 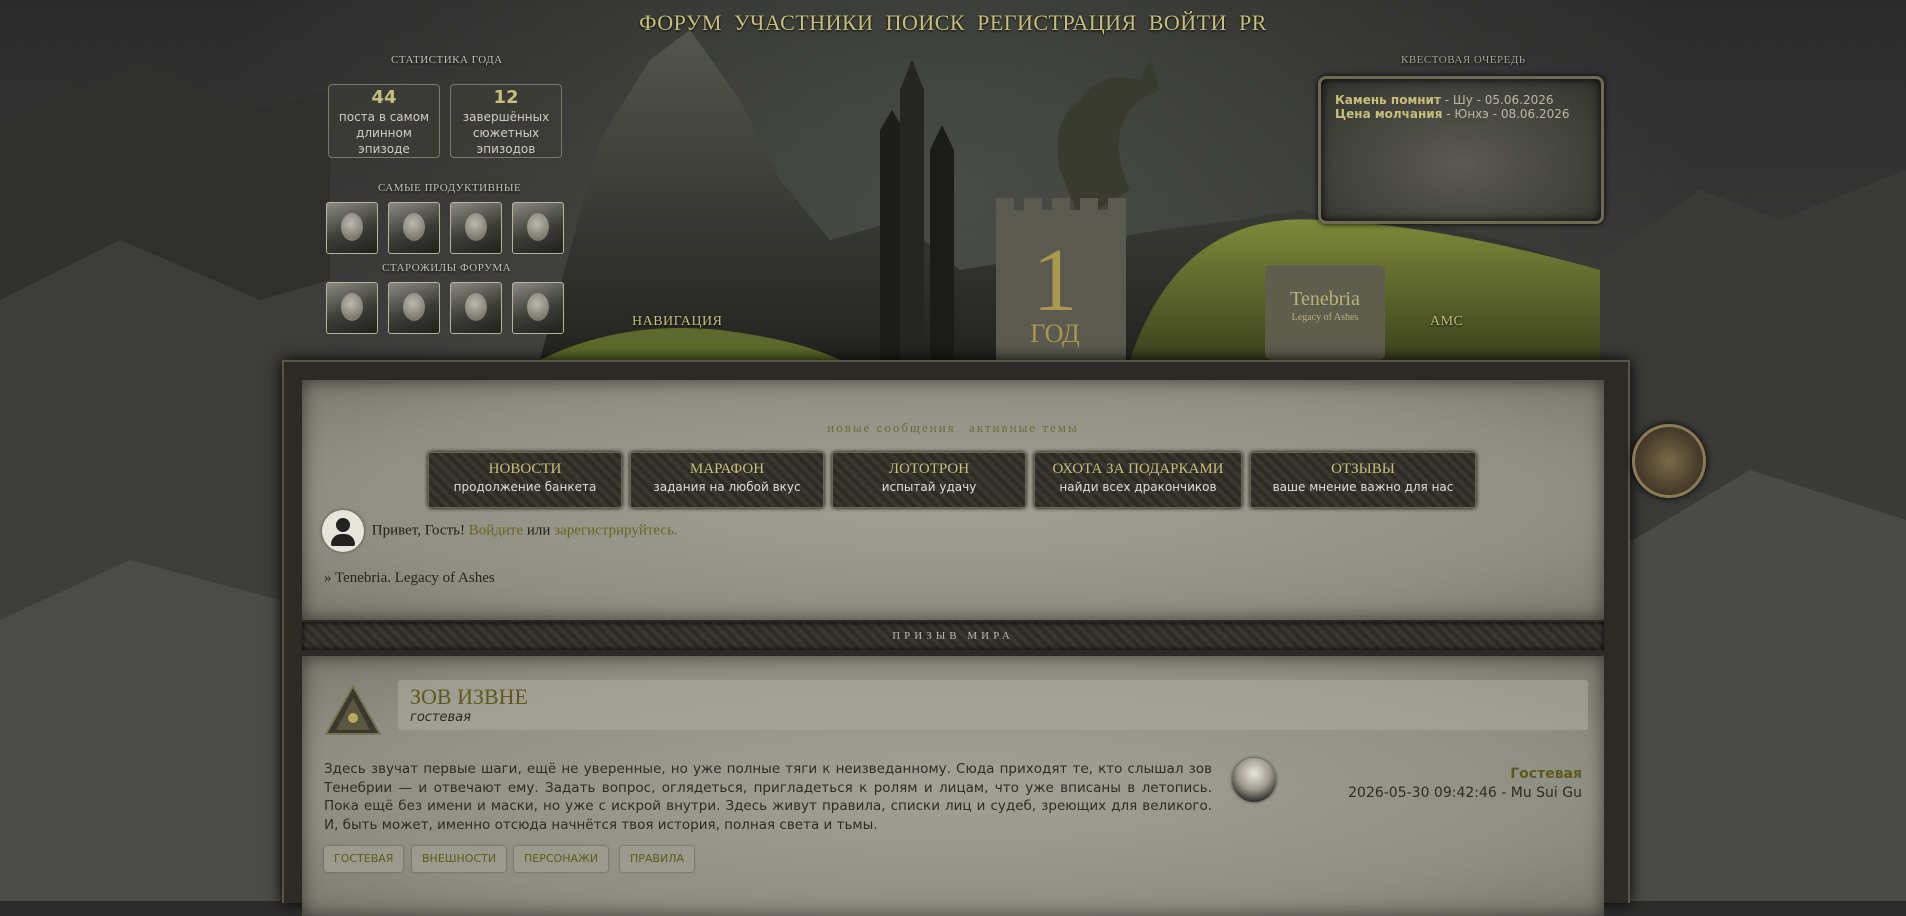 What do you see at coordinates (364, 859) in the screenshot?
I see `subforum-tag: ГОСТЕВАЯ` at bounding box center [364, 859].